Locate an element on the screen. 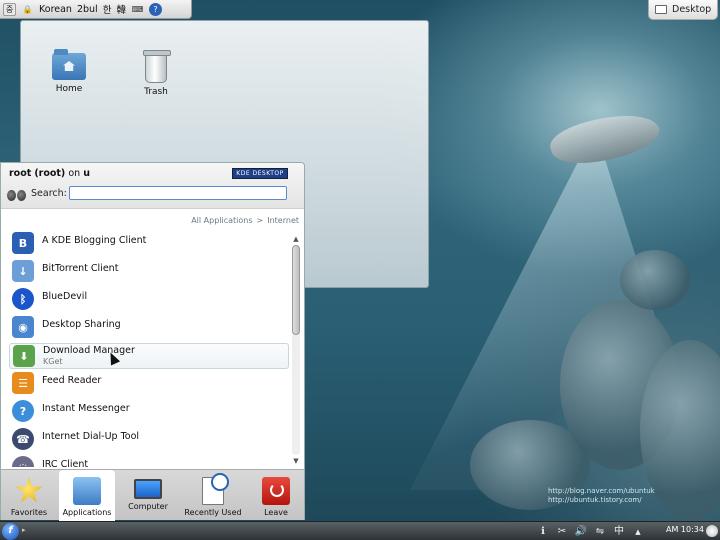 This screenshot has height=540, width=720. kde-desktop-logo: KDE DESKTOP is located at coordinates (260, 173).